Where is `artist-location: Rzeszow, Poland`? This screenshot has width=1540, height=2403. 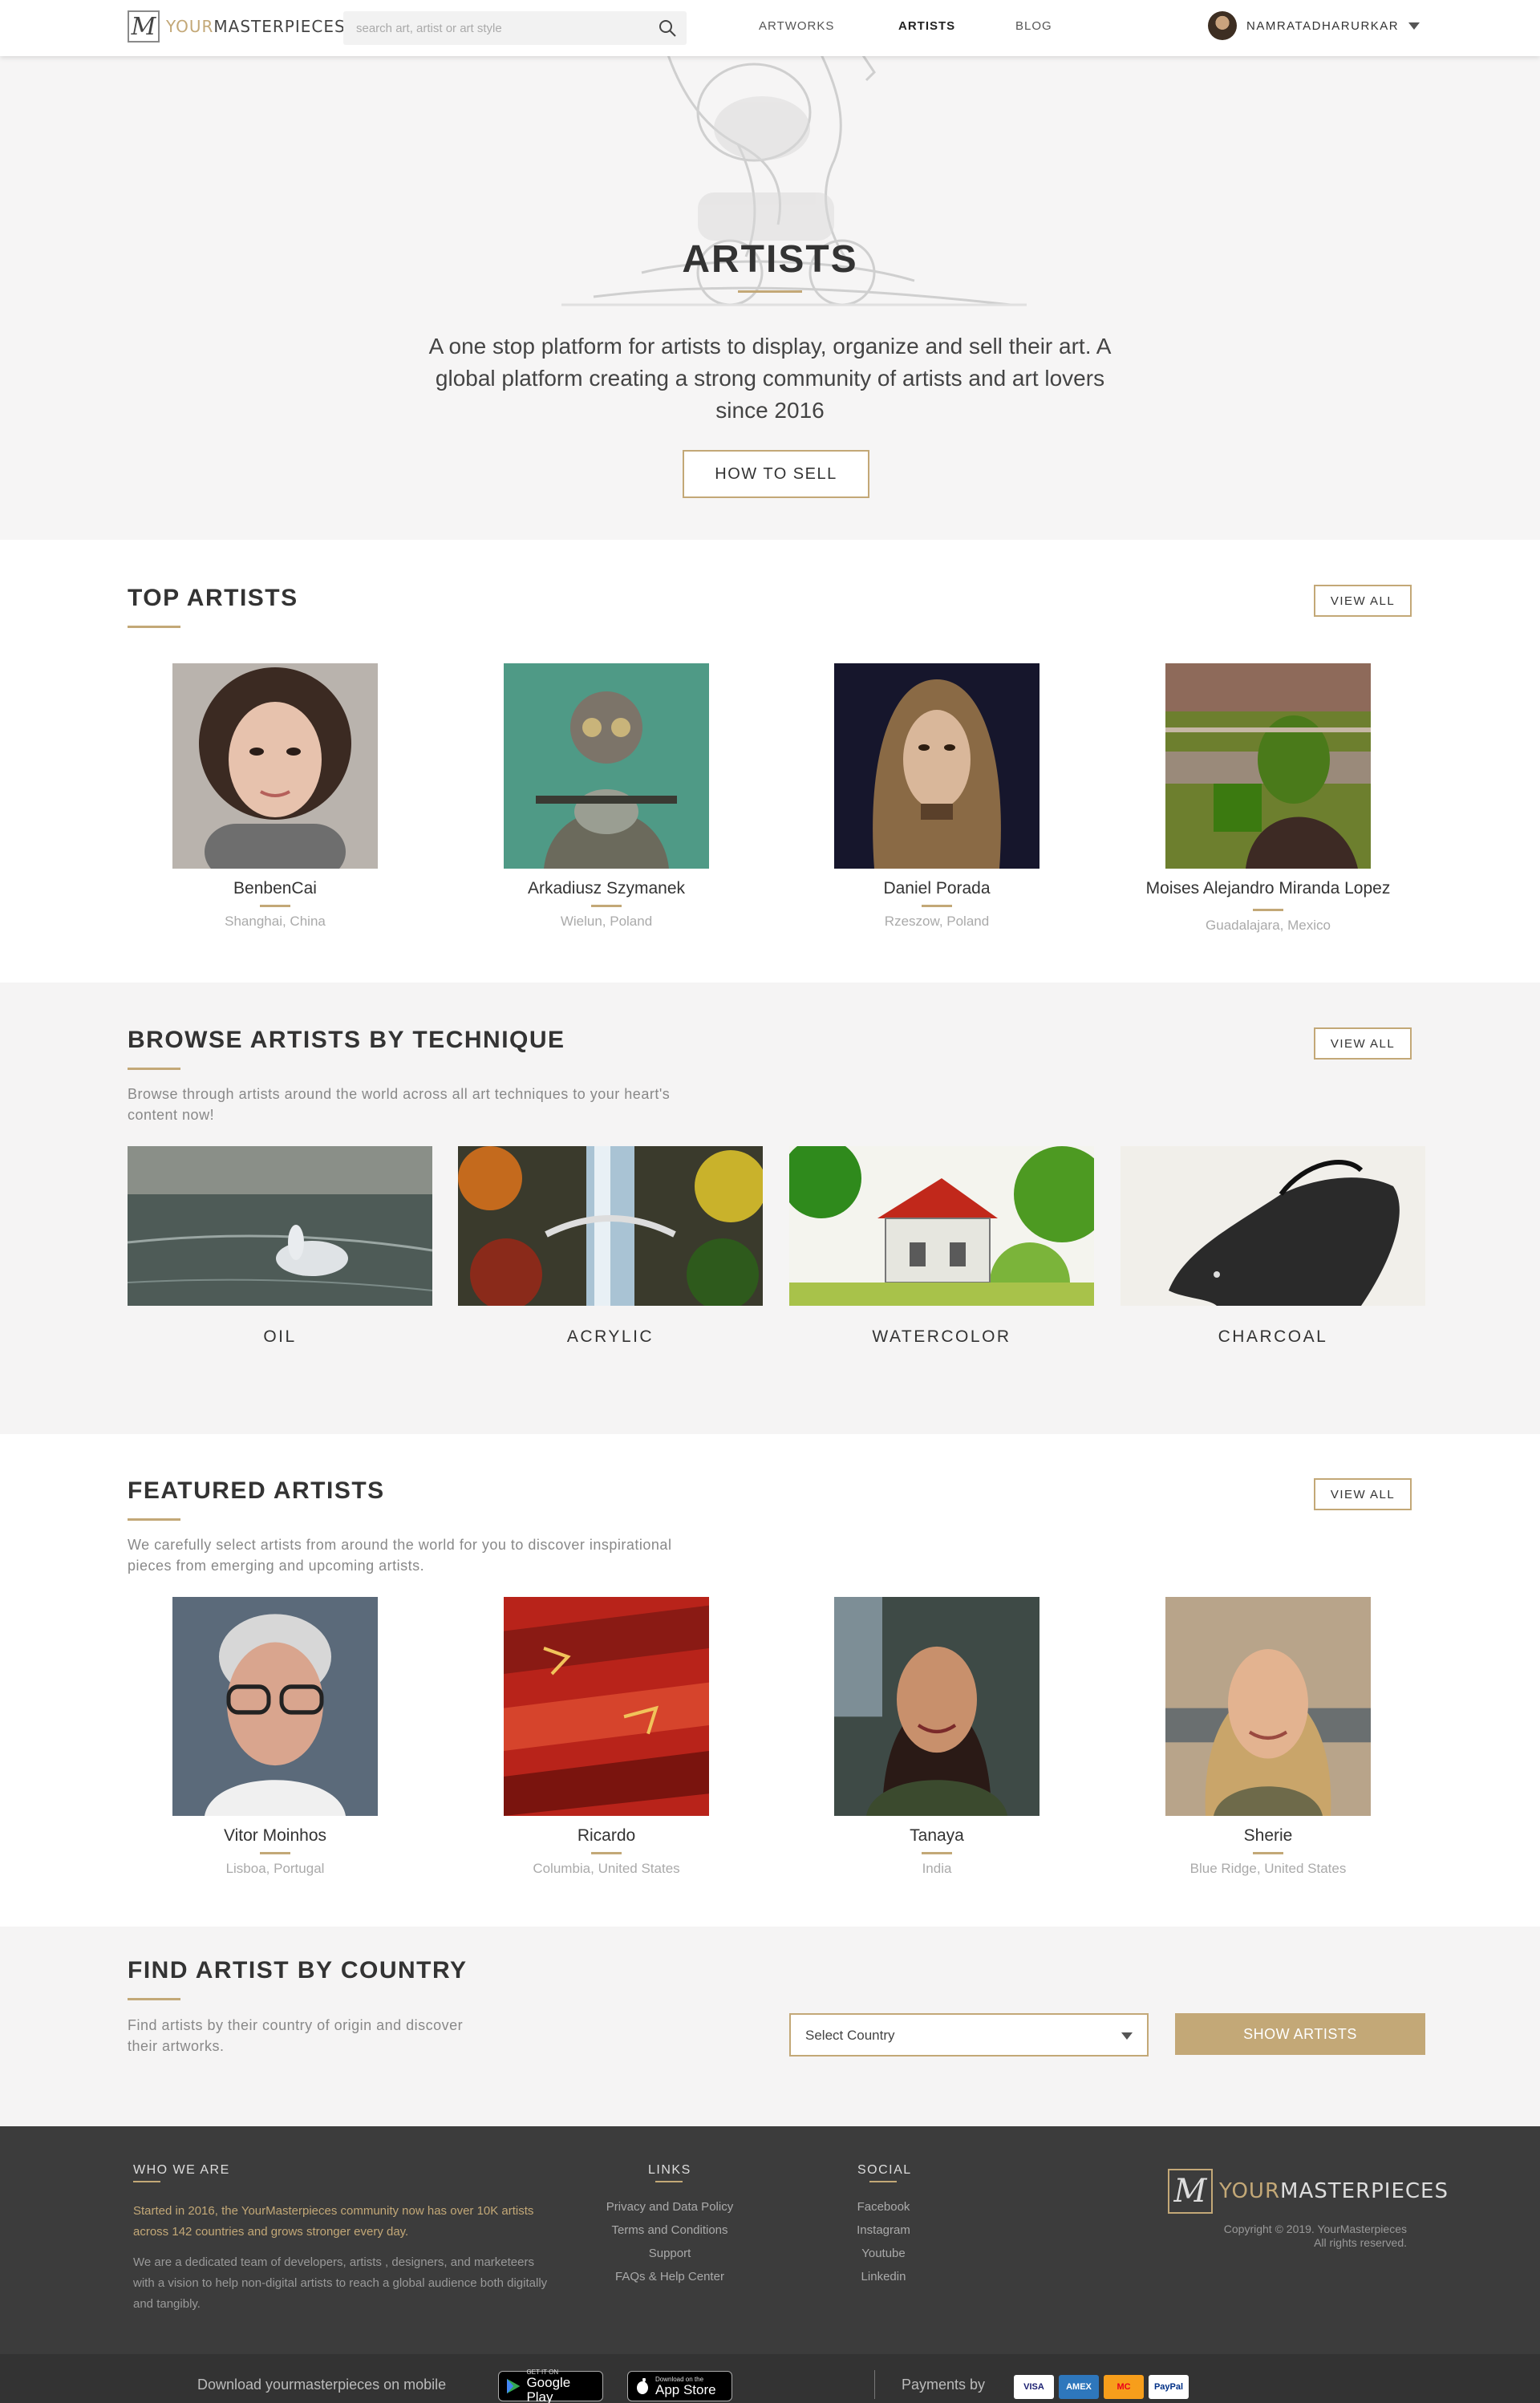
artist-location: Rzeszow, Poland is located at coordinates (937, 921).